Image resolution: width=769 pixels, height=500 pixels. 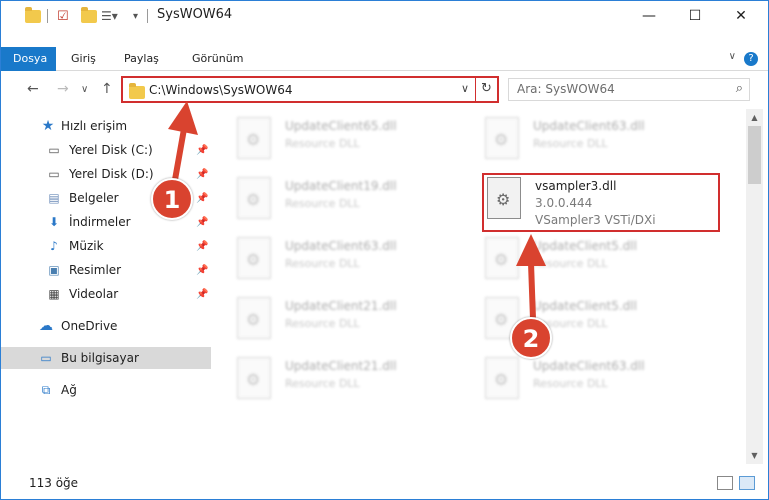 What do you see at coordinates (183, 118) in the screenshot?
I see `arrow-1-head` at bounding box center [183, 118].